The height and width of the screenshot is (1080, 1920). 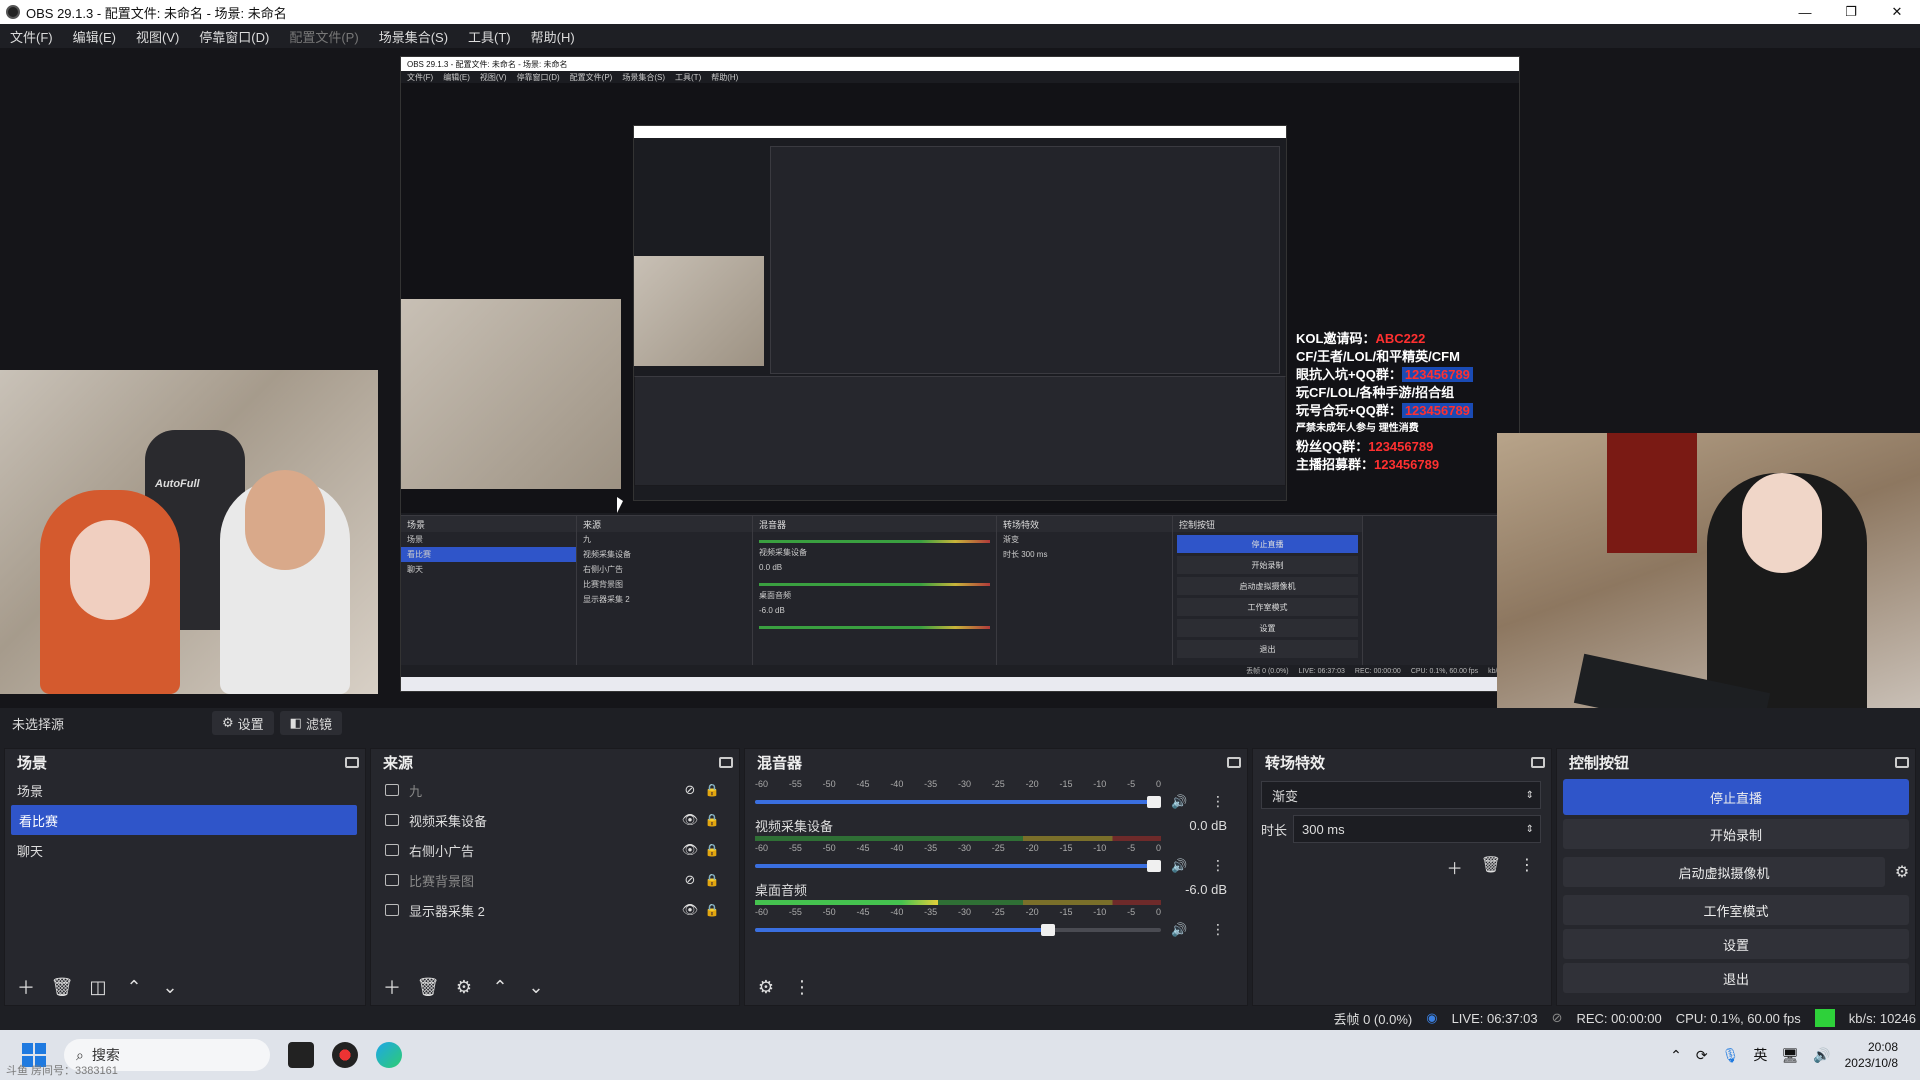 I want to click on menu-tools: 工具(T), so click(x=489, y=36).